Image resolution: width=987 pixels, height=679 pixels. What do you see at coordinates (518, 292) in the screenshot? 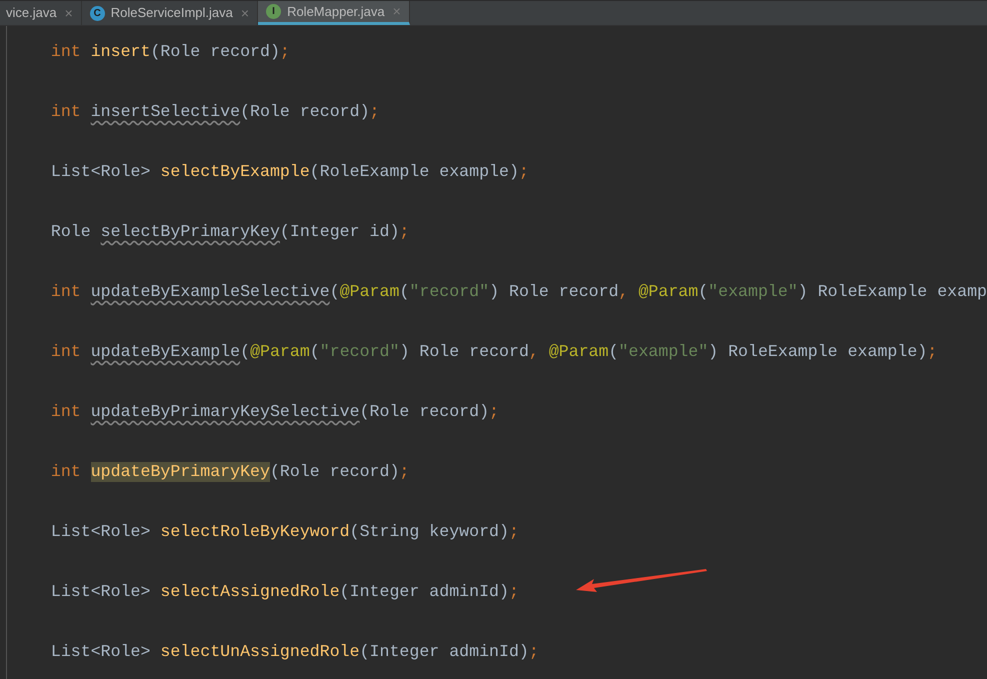
I see `code-line: int updateByExampleSelective(@Param("record") Role record, @Param("example") RoleExample examp` at bounding box center [518, 292].